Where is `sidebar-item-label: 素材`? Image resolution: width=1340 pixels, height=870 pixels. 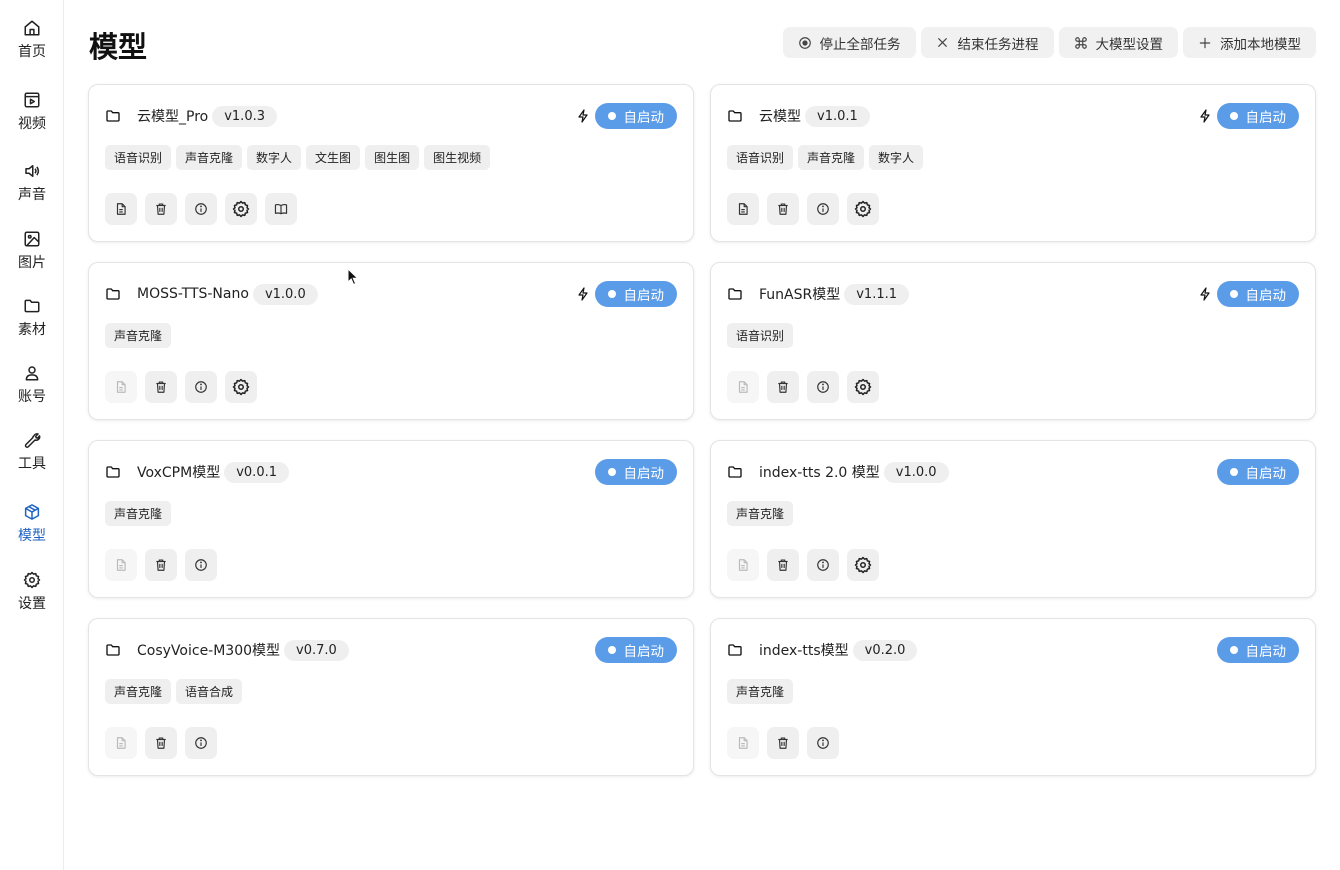
sidebar-item-label: 素材 is located at coordinates (32, 330).